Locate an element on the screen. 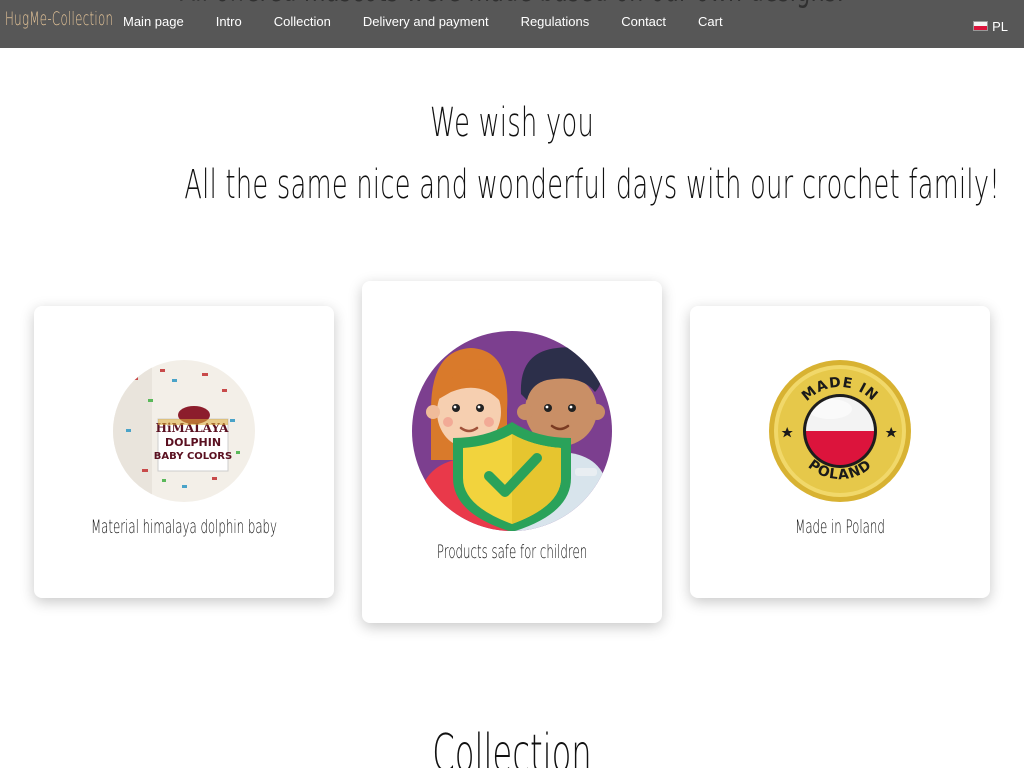 The image size is (1024, 768). svg-text: BABY COLORS is located at coordinates (193, 456).